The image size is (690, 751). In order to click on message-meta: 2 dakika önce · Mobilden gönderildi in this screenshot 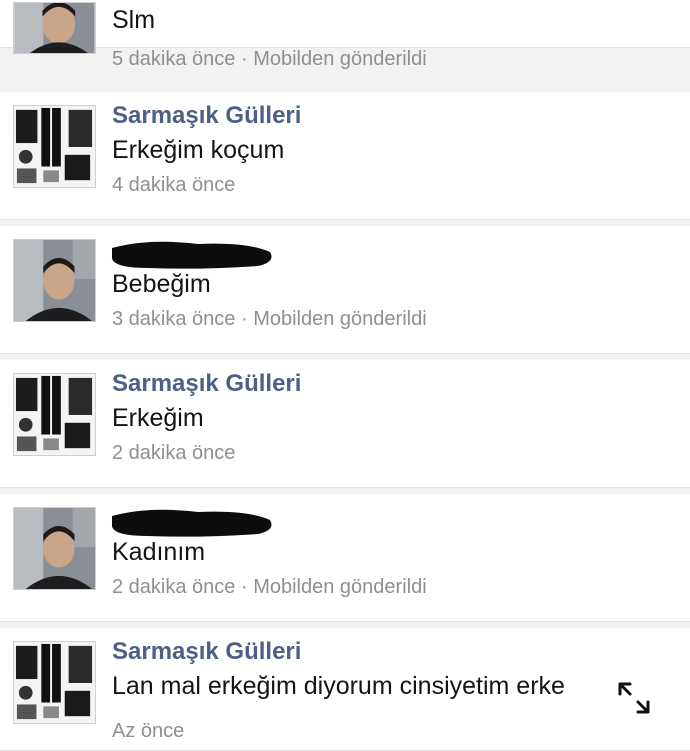, I will do `click(269, 587)`.